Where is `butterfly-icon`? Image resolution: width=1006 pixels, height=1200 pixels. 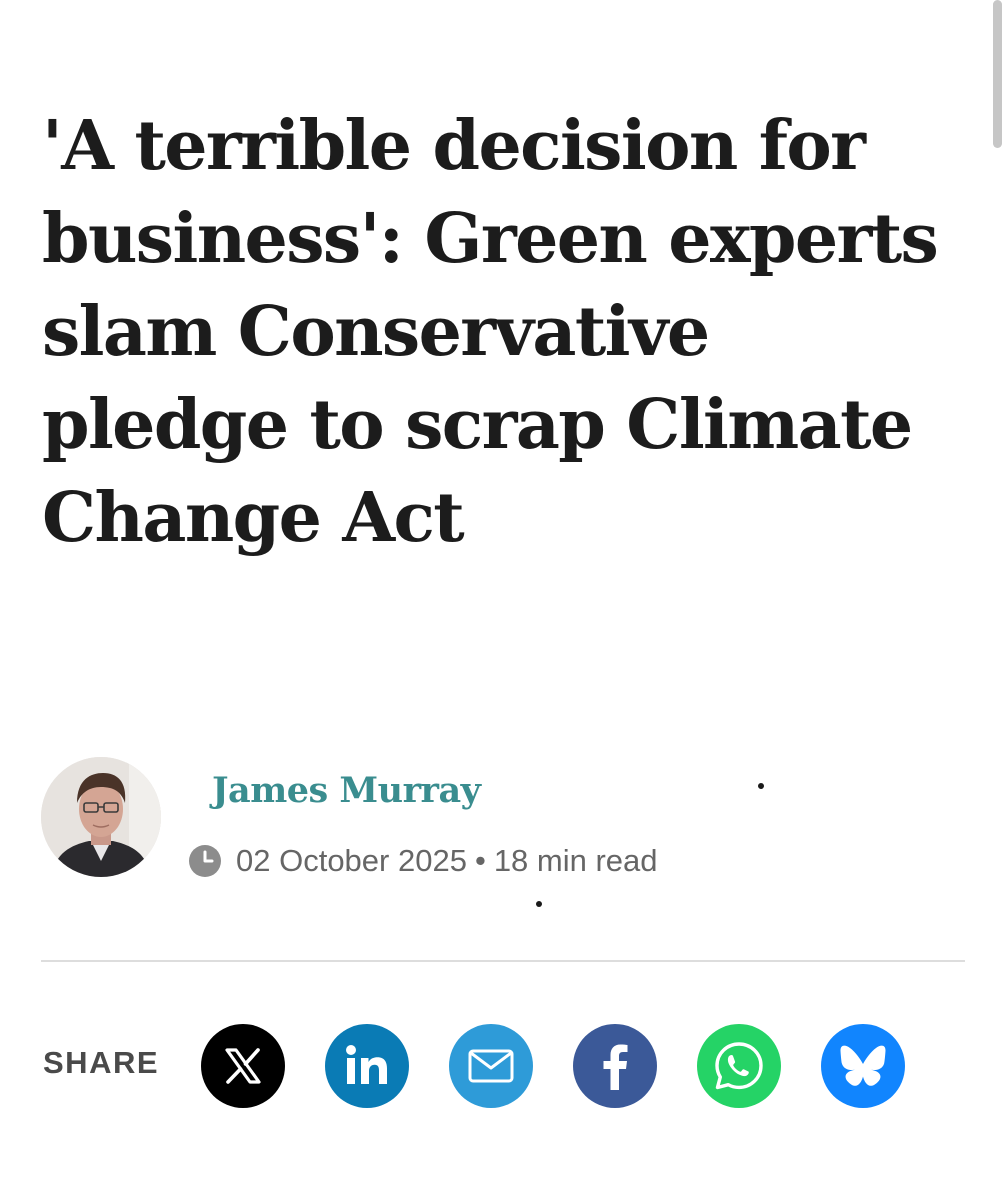
butterfly-icon is located at coordinates (863, 1065).